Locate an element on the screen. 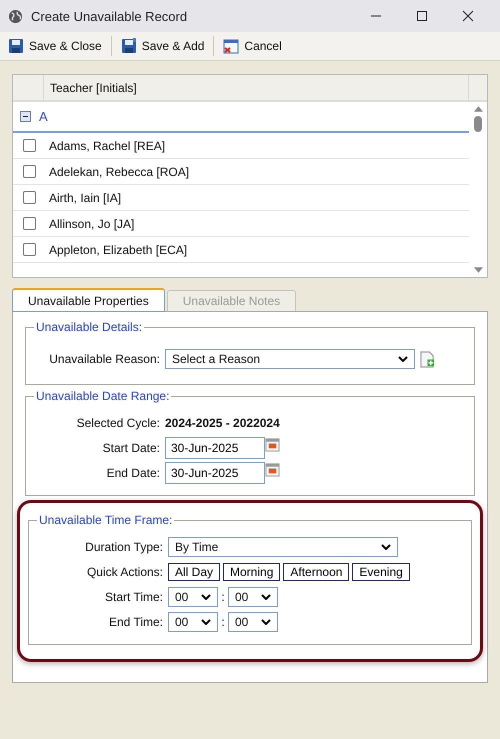 This screenshot has height=739, width=500. section-legend: Unavailable Details: is located at coordinates (89, 327).